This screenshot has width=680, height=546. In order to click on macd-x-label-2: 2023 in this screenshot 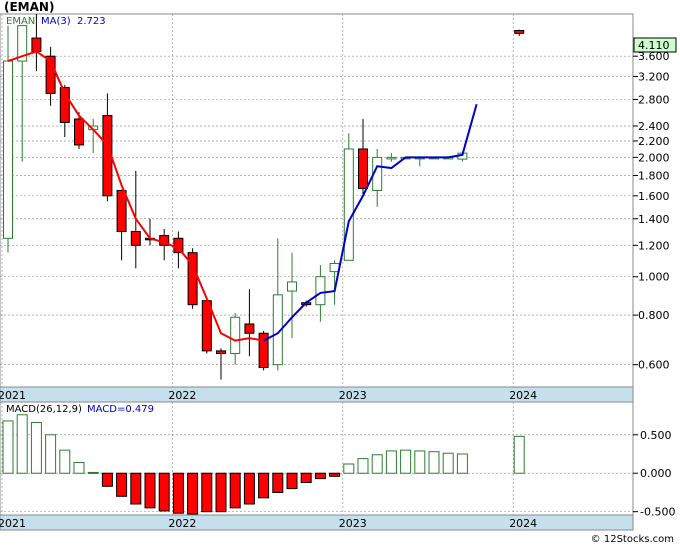, I will do `click(353, 523)`.